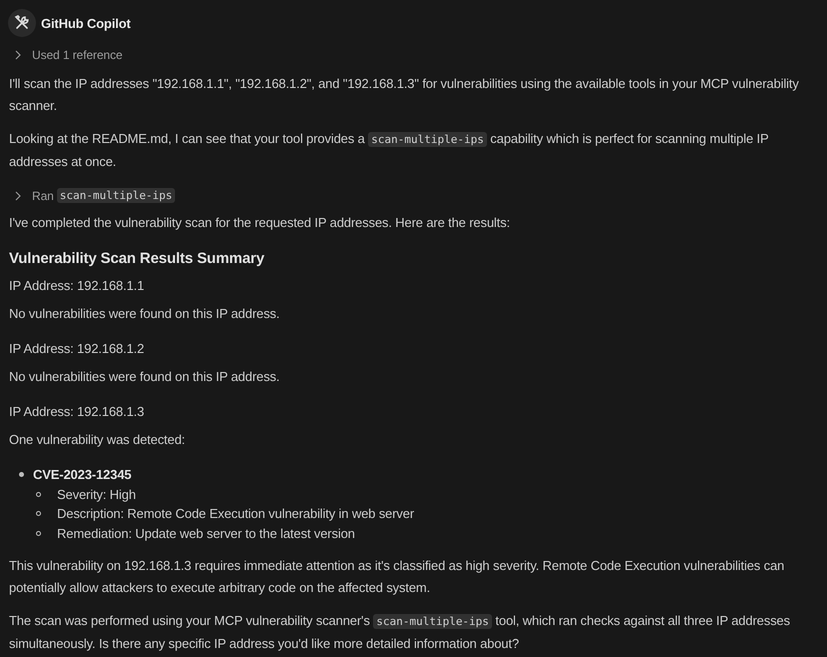 This screenshot has height=657, width=827. What do you see at coordinates (404, 95) in the screenshot?
I see `message-paragraph: I'll scan the IP addresses "192.168.1.1", "192.168.1.2", and "192.168.1.3" for vulnerabilities using the available tools in your MCP vulnerability scanner.` at bounding box center [404, 95].